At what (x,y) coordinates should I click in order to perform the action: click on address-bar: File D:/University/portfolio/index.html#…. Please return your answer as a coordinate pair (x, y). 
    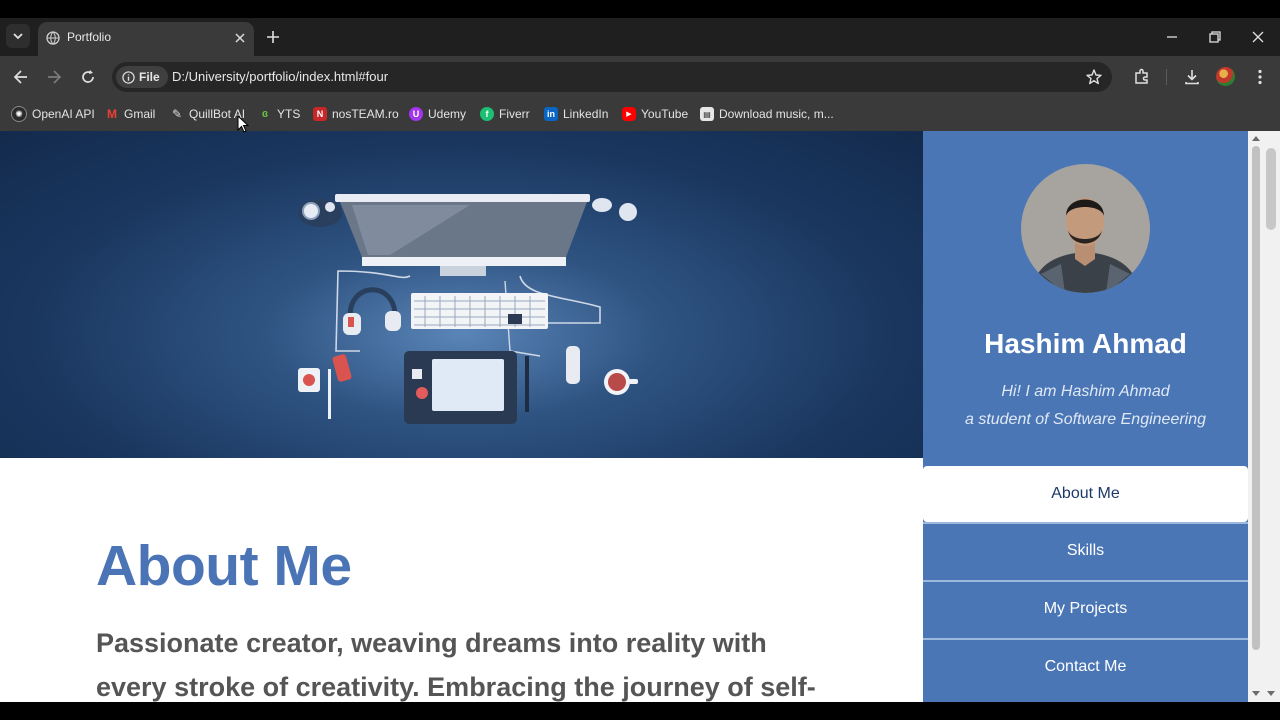
    Looking at the image, I should click on (612, 77).